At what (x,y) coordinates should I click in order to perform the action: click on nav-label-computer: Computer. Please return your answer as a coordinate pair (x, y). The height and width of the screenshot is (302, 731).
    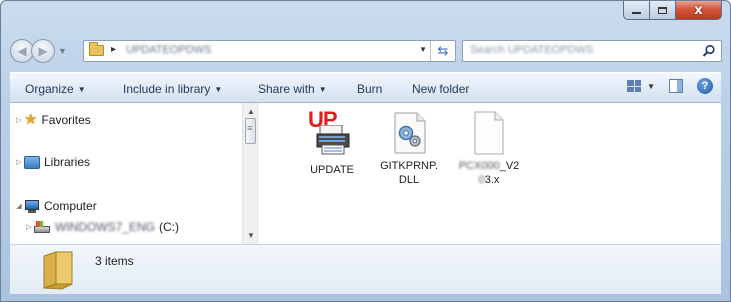
    Looking at the image, I should click on (70, 206).